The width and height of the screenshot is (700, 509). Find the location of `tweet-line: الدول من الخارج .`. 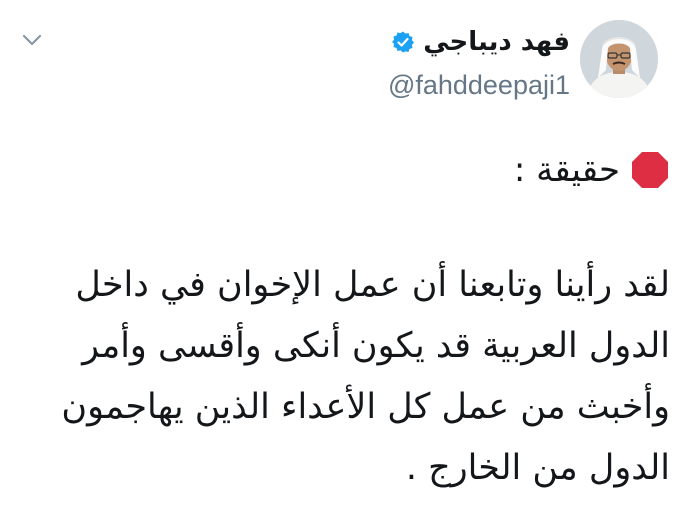

tweet-line: الدول من الخارج . is located at coordinates (537, 468).